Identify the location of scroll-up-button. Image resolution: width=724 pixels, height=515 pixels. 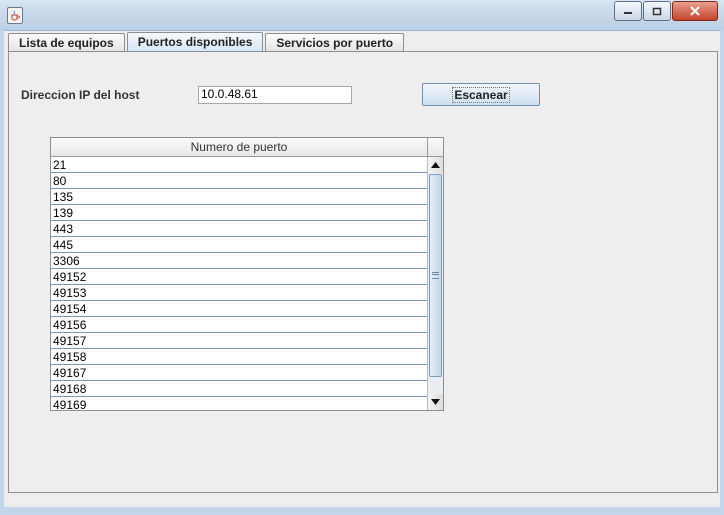
(435, 165).